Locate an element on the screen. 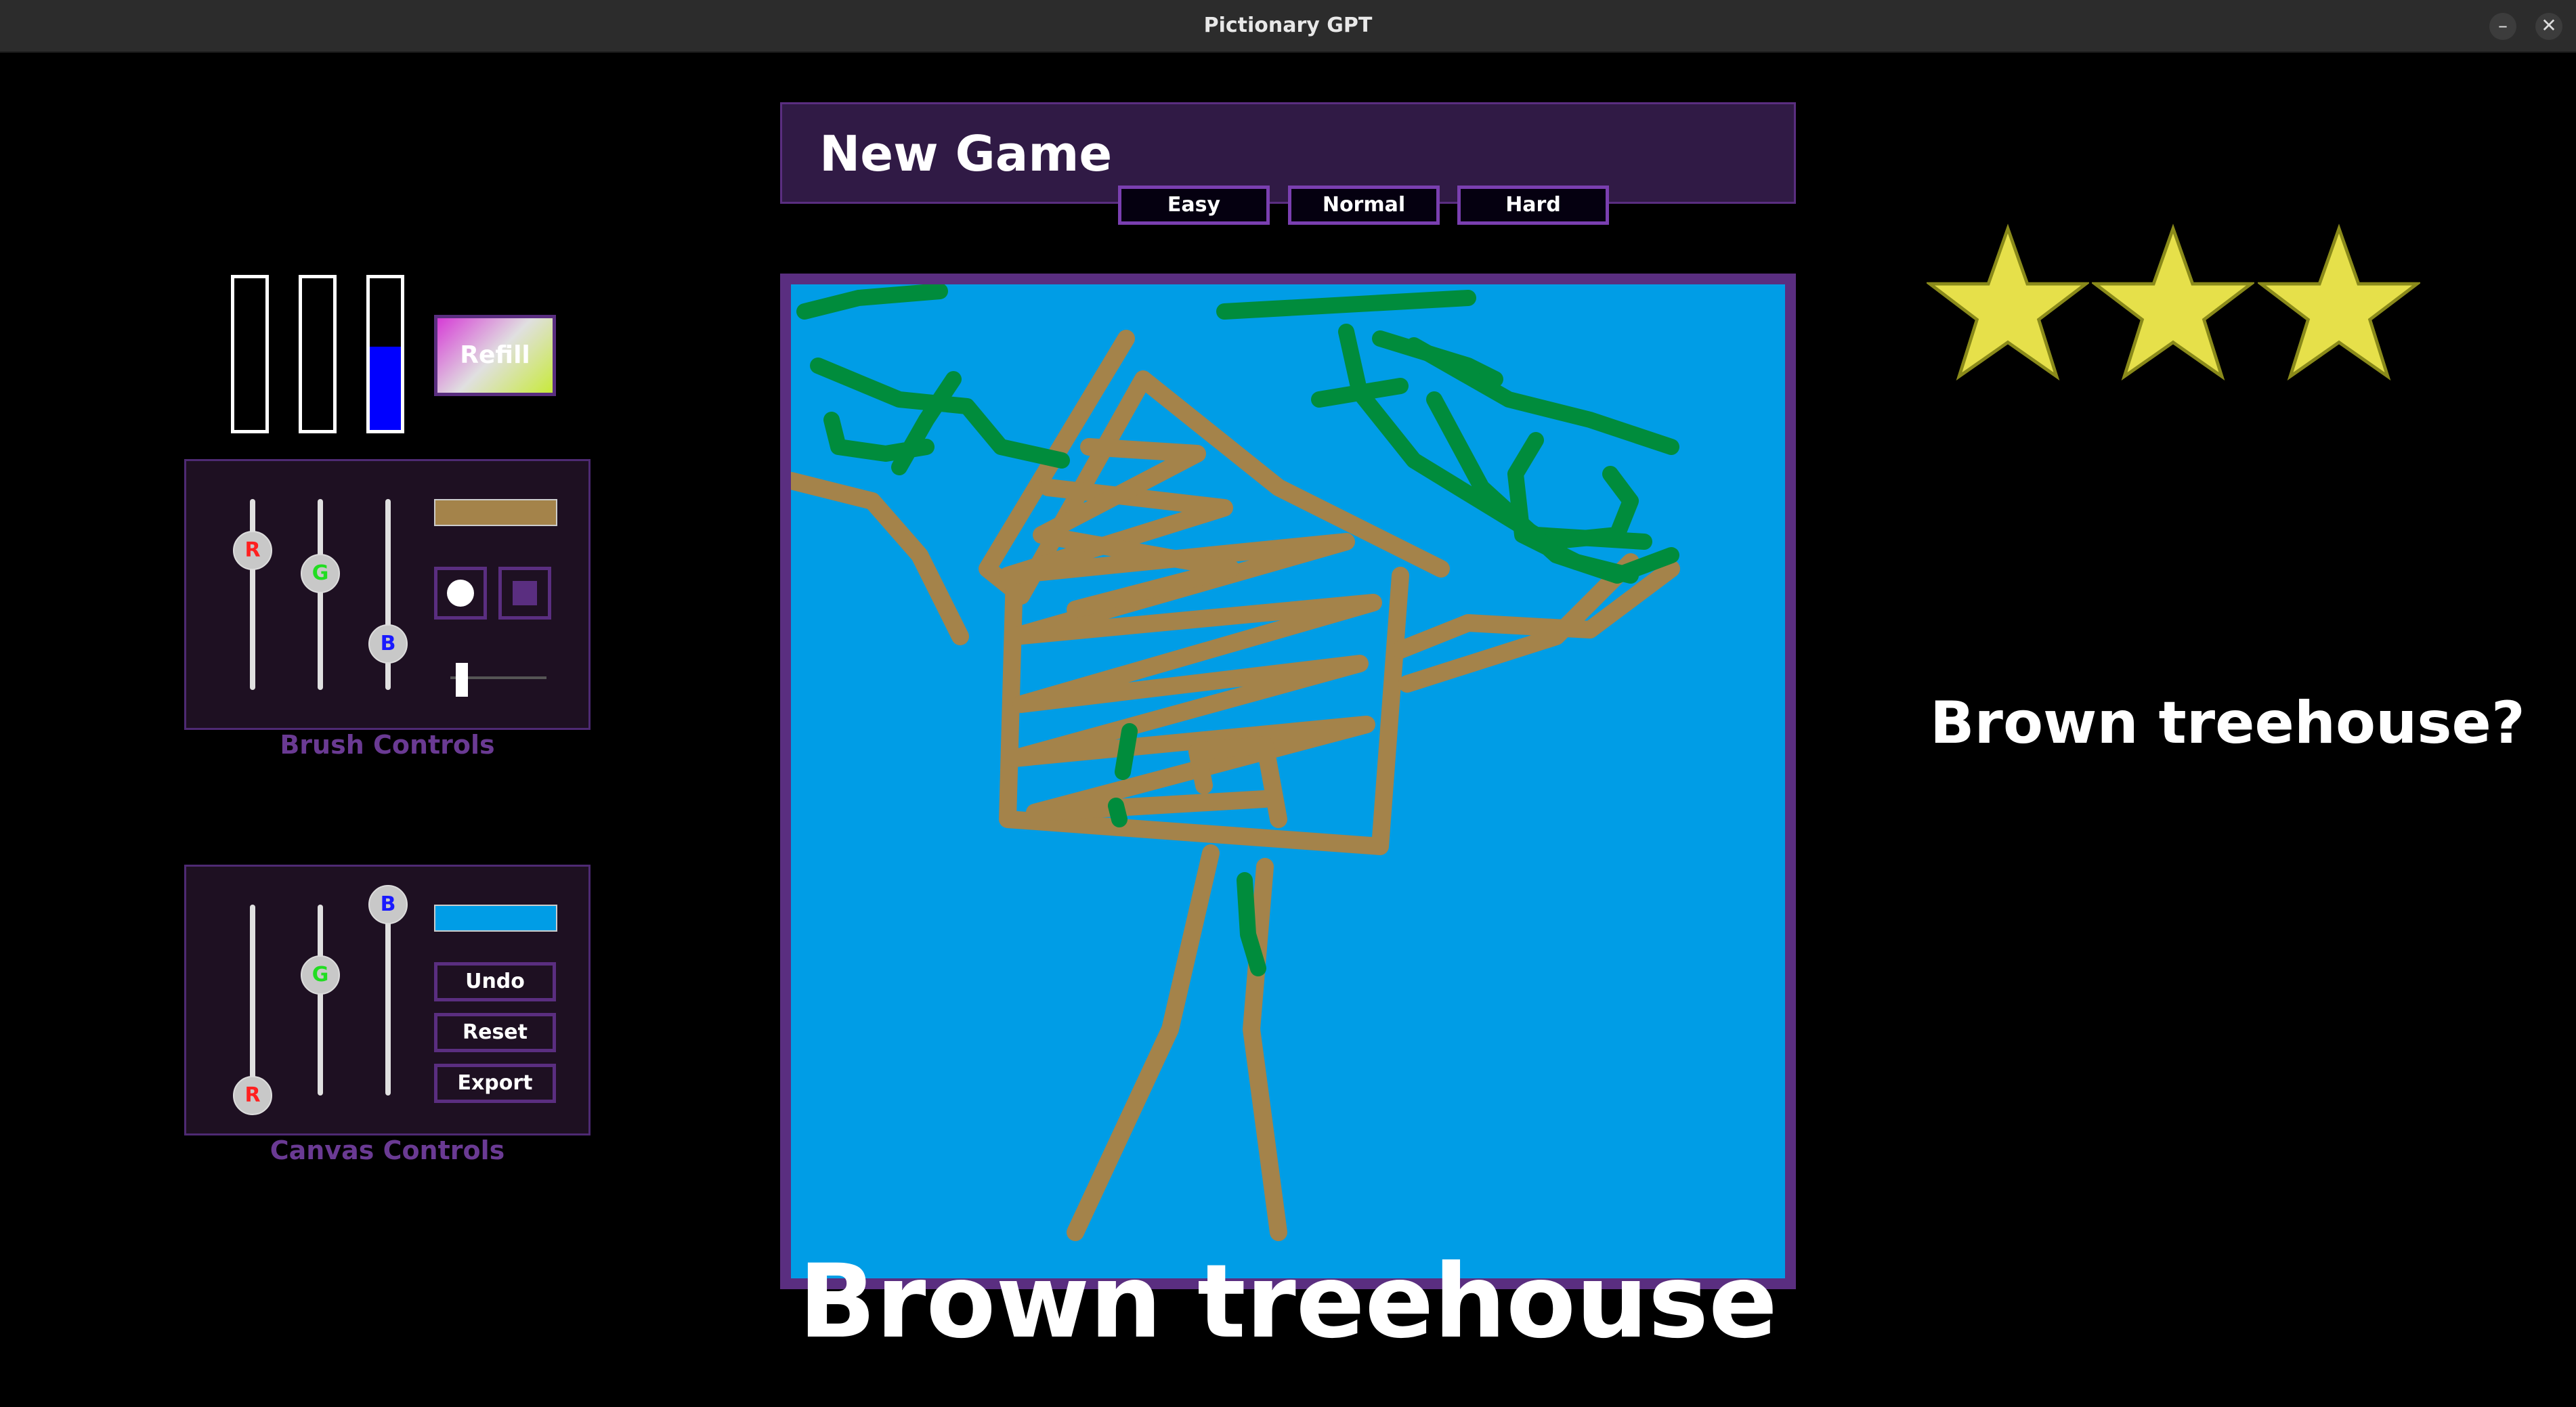 This screenshot has height=1407, width=2576. round-brush-button is located at coordinates (460, 593).